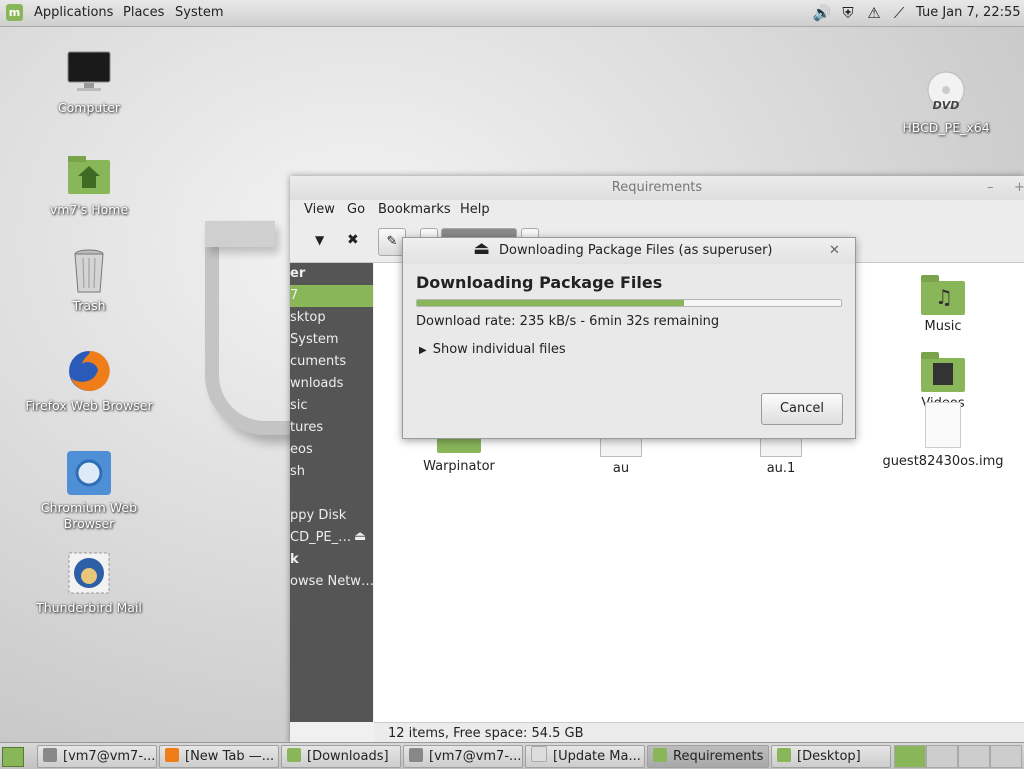 This screenshot has height=769, width=1024. What do you see at coordinates (143, 12) in the screenshot?
I see `places-menu: Places` at bounding box center [143, 12].